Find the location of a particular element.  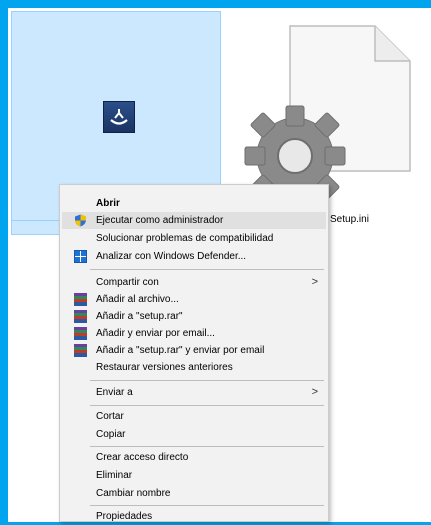

menu-item-label: Solucionar problemas de compatibilidad is located at coordinates (185, 238).